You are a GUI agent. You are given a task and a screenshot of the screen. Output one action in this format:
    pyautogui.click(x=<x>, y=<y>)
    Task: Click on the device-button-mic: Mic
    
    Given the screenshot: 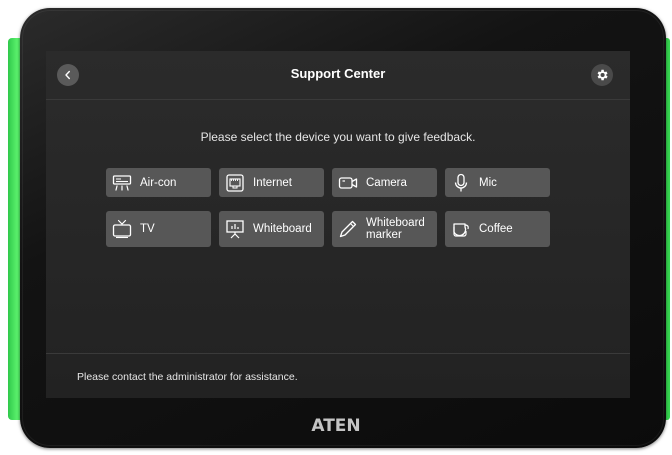 What is the action you would take?
    pyautogui.click(x=497, y=182)
    